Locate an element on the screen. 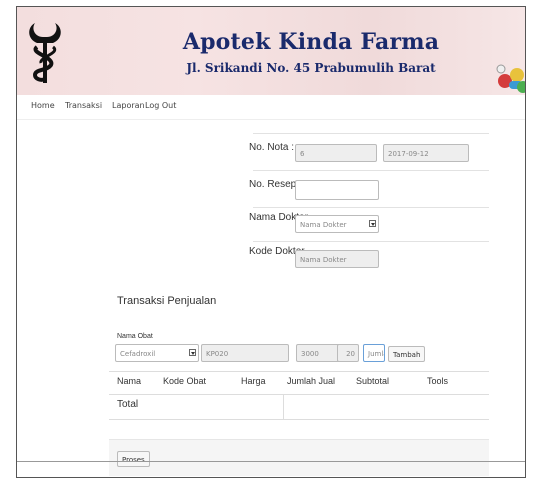  col-kode-obat: Kode Obat is located at coordinates (185, 381).